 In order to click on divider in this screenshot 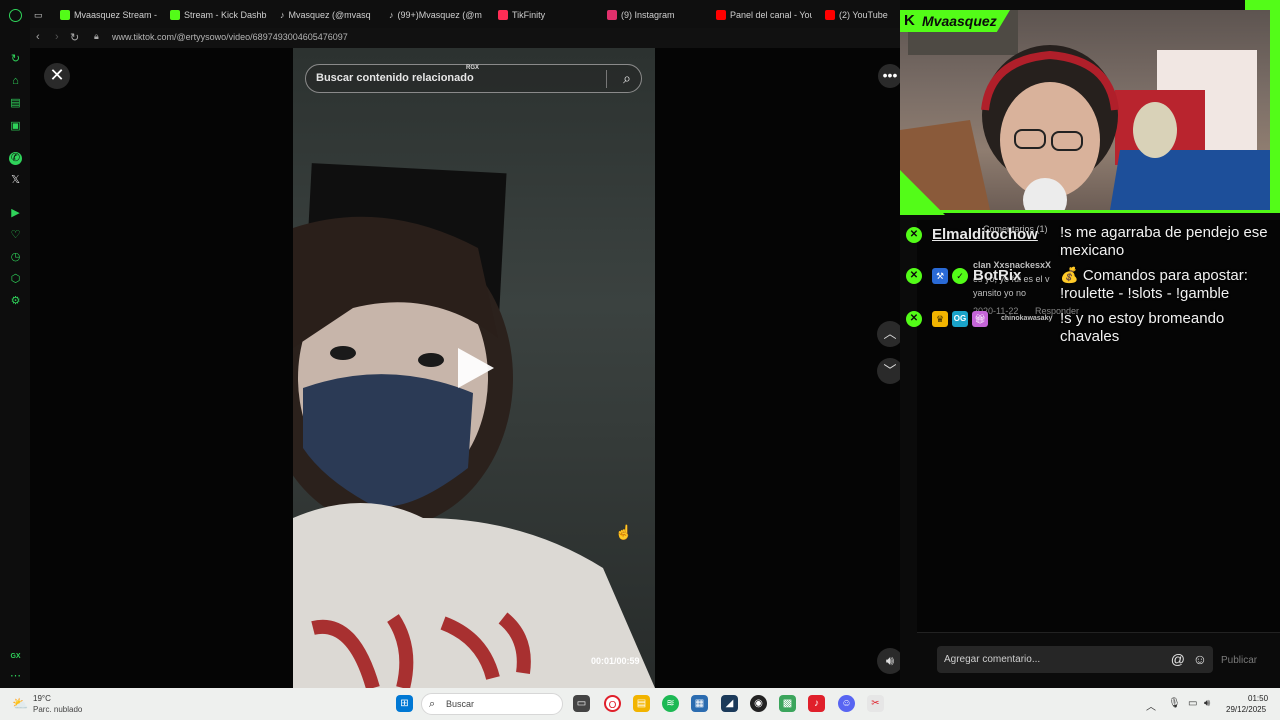, I will do `click(1098, 632)`.